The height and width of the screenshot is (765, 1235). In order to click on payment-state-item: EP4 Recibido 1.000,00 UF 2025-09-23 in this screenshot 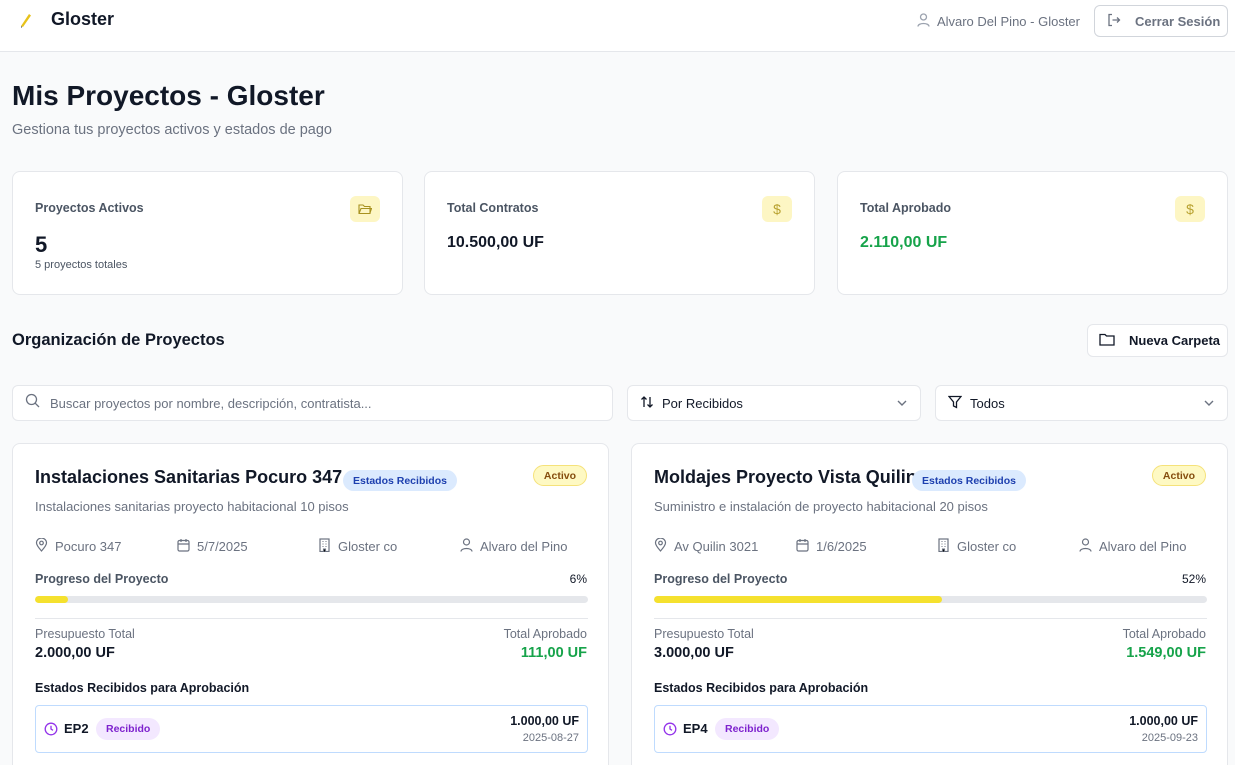, I will do `click(930, 729)`.